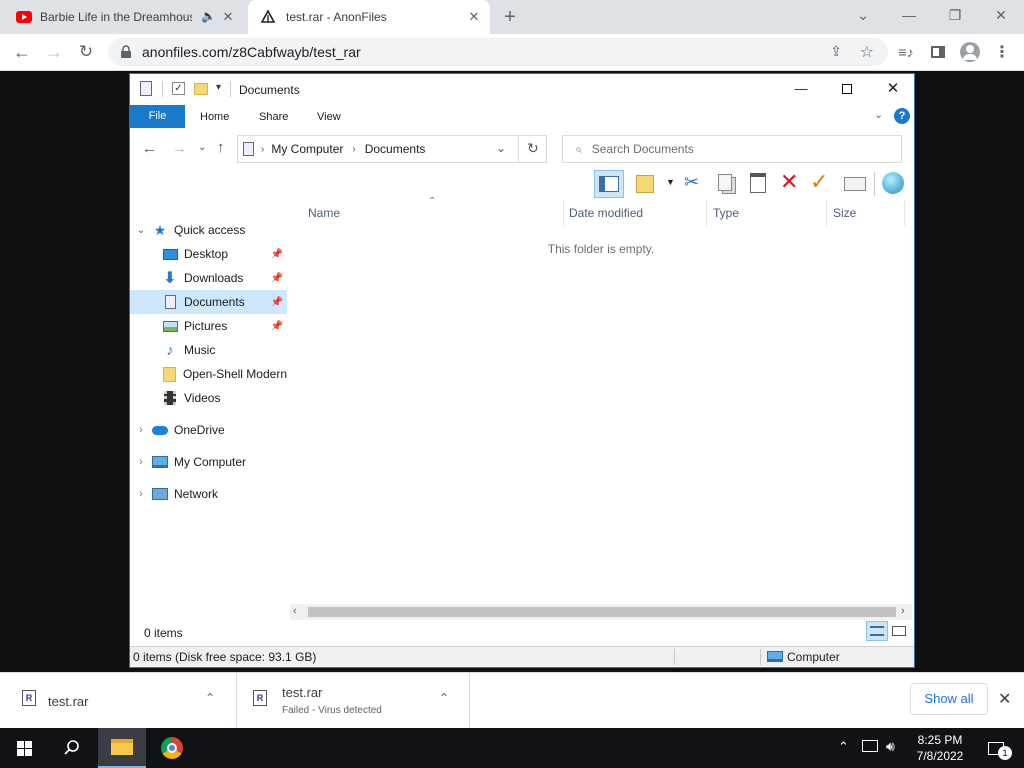  What do you see at coordinates (878, 114) in the screenshot?
I see `ribbon-expand-icon: ⌄` at bounding box center [878, 114].